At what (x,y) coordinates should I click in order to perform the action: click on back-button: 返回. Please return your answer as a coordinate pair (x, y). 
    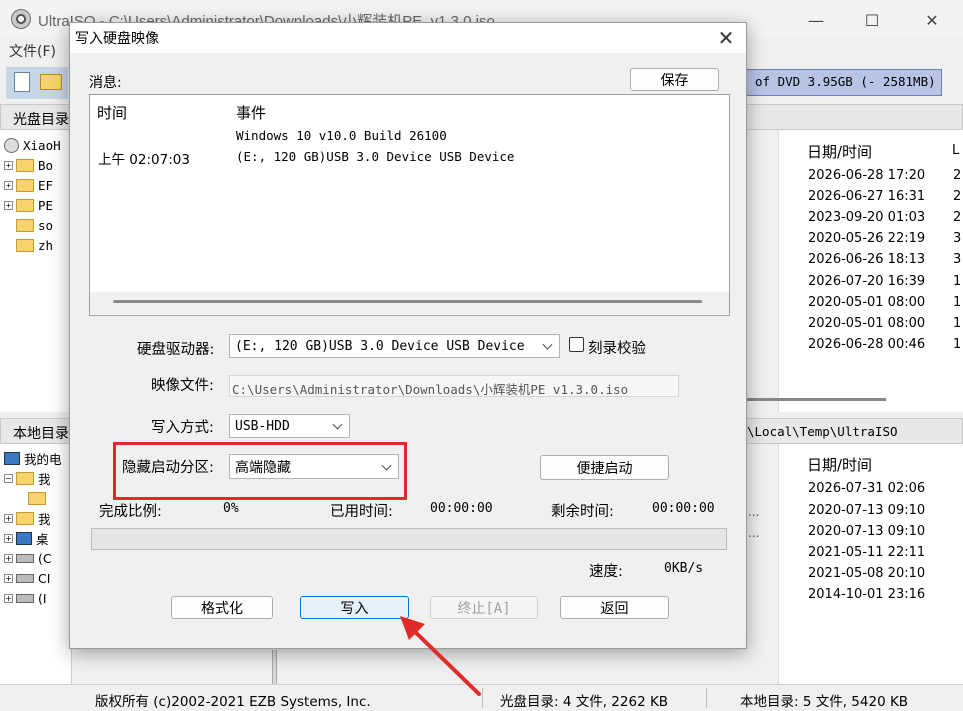
    Looking at the image, I should click on (614, 607).